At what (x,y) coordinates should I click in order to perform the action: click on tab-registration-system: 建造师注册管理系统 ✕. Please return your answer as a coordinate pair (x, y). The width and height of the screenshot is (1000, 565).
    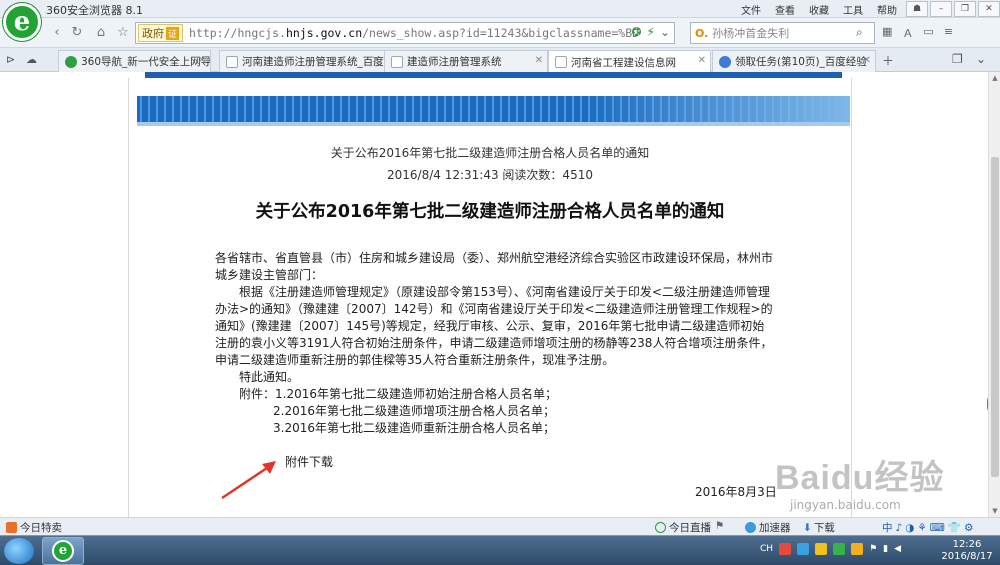
    Looking at the image, I should click on (466, 61).